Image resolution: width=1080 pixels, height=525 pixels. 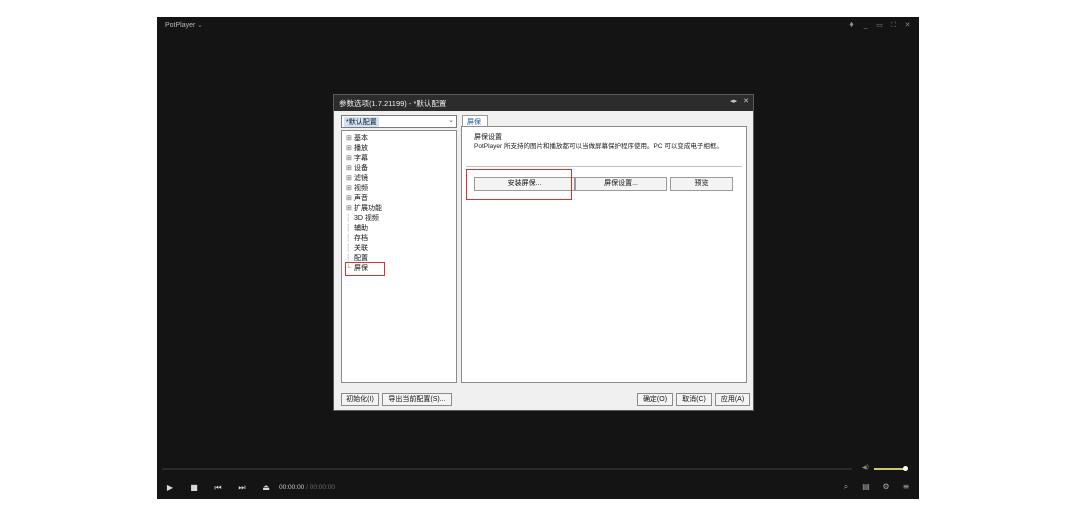 What do you see at coordinates (876, 487) in the screenshot?
I see `right-controls: ⌕ ▤ ⚙ ≡` at bounding box center [876, 487].